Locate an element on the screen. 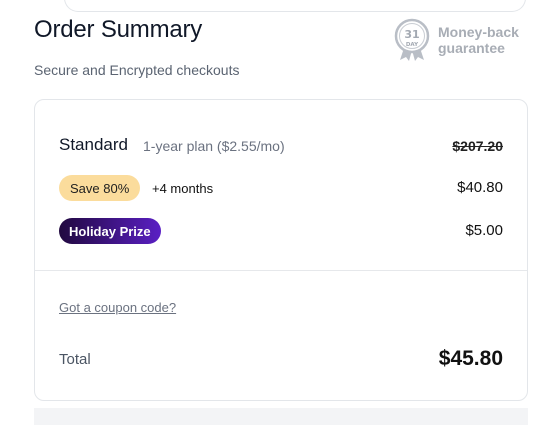 The height and width of the screenshot is (425, 538). total-label: Total is located at coordinates (75, 359).